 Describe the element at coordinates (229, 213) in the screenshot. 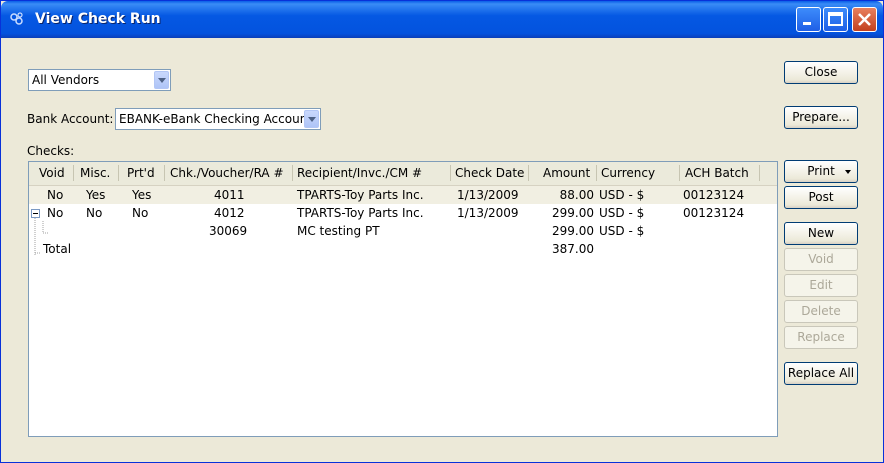

I see `cell-number: 4012` at that location.